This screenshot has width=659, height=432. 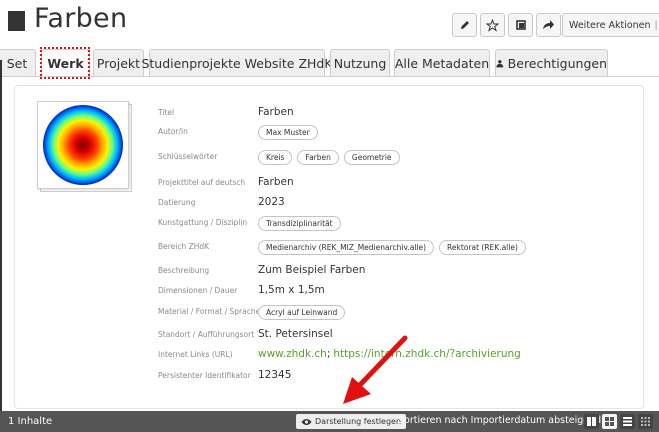 I want to click on meta-label: Autor/in, so click(x=173, y=131).